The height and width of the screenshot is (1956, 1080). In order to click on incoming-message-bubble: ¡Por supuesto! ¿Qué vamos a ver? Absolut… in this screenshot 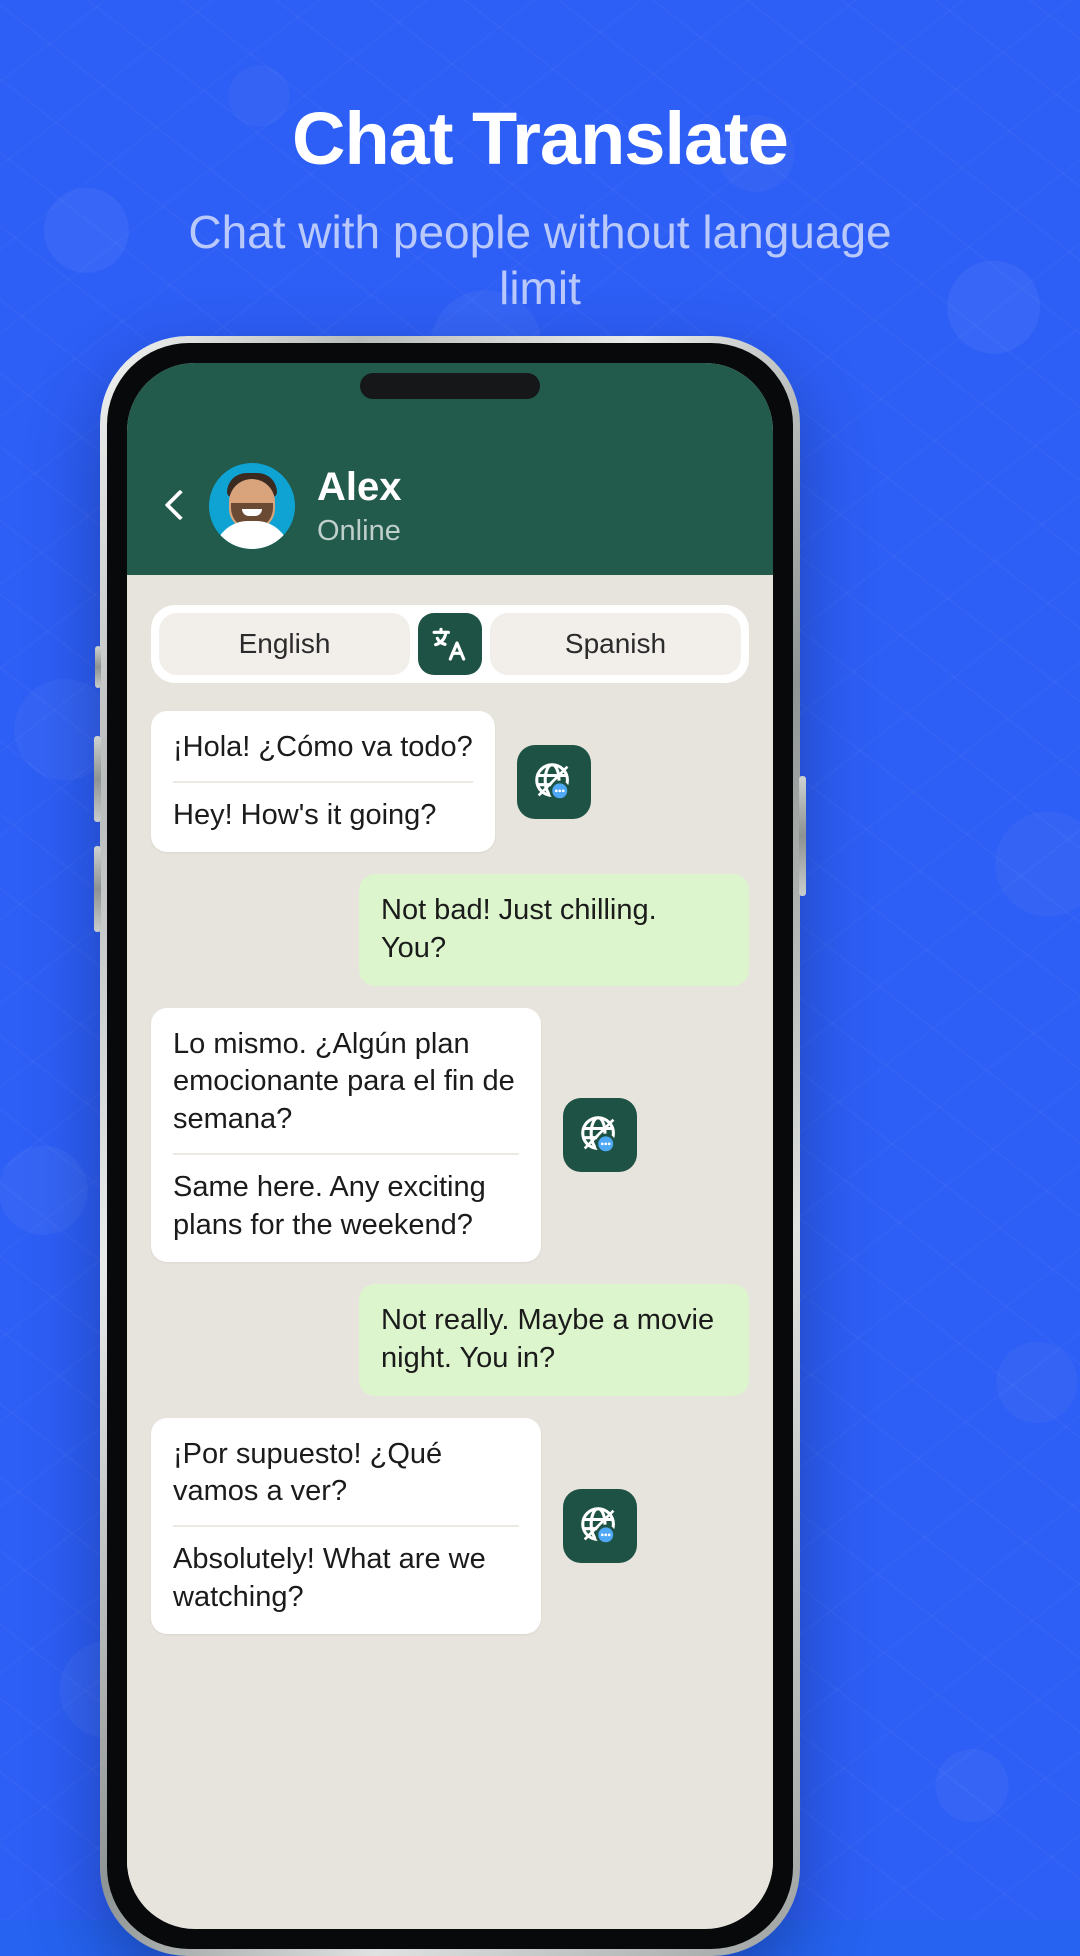, I will do `click(346, 1526)`.